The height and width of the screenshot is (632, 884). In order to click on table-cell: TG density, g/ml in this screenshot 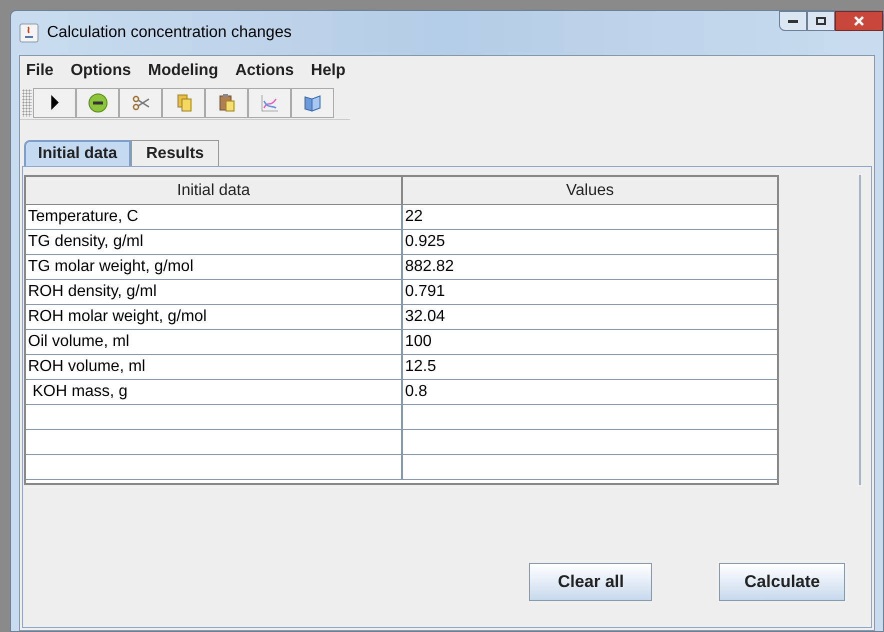, I will do `click(214, 242)`.